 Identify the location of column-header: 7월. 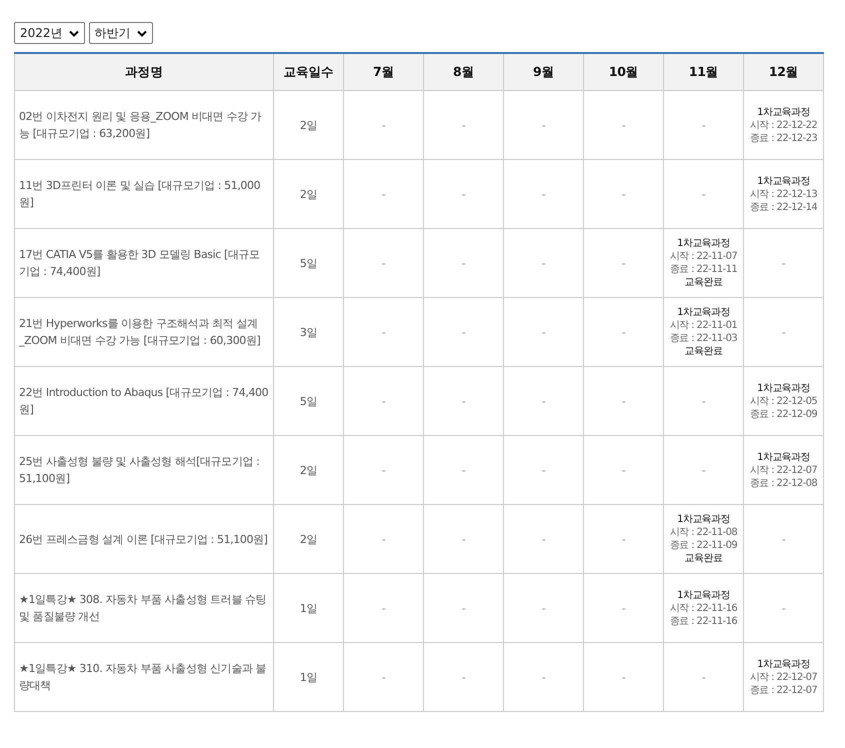
(384, 71).